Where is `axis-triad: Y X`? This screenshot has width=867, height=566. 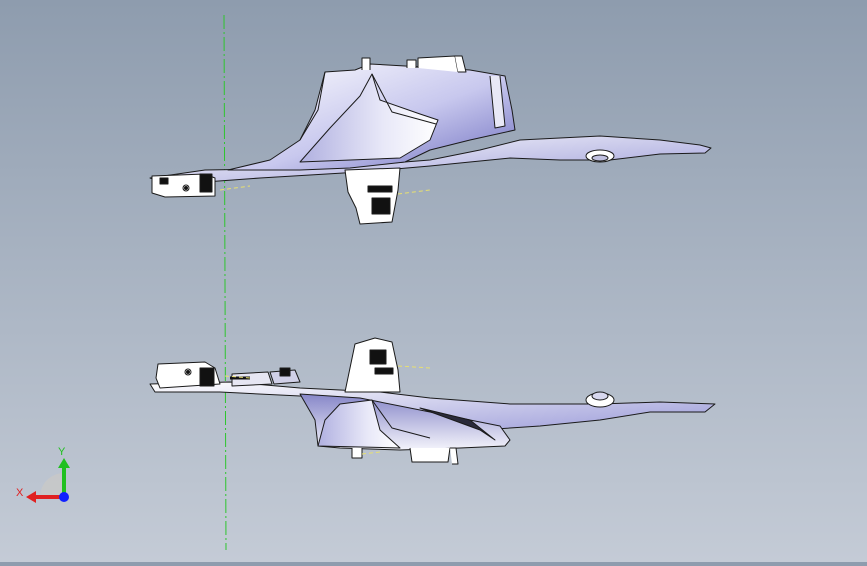 axis-triad: Y X is located at coordinates (43, 474).